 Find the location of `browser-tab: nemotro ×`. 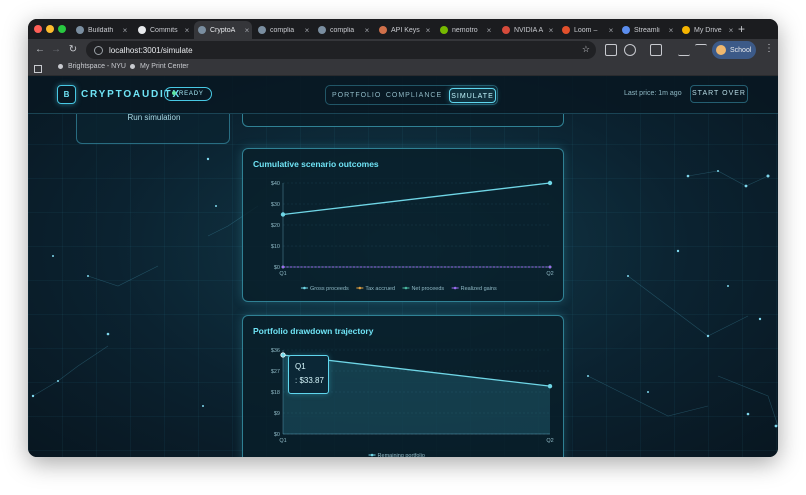

browser-tab: nemotro × is located at coordinates (465, 30).